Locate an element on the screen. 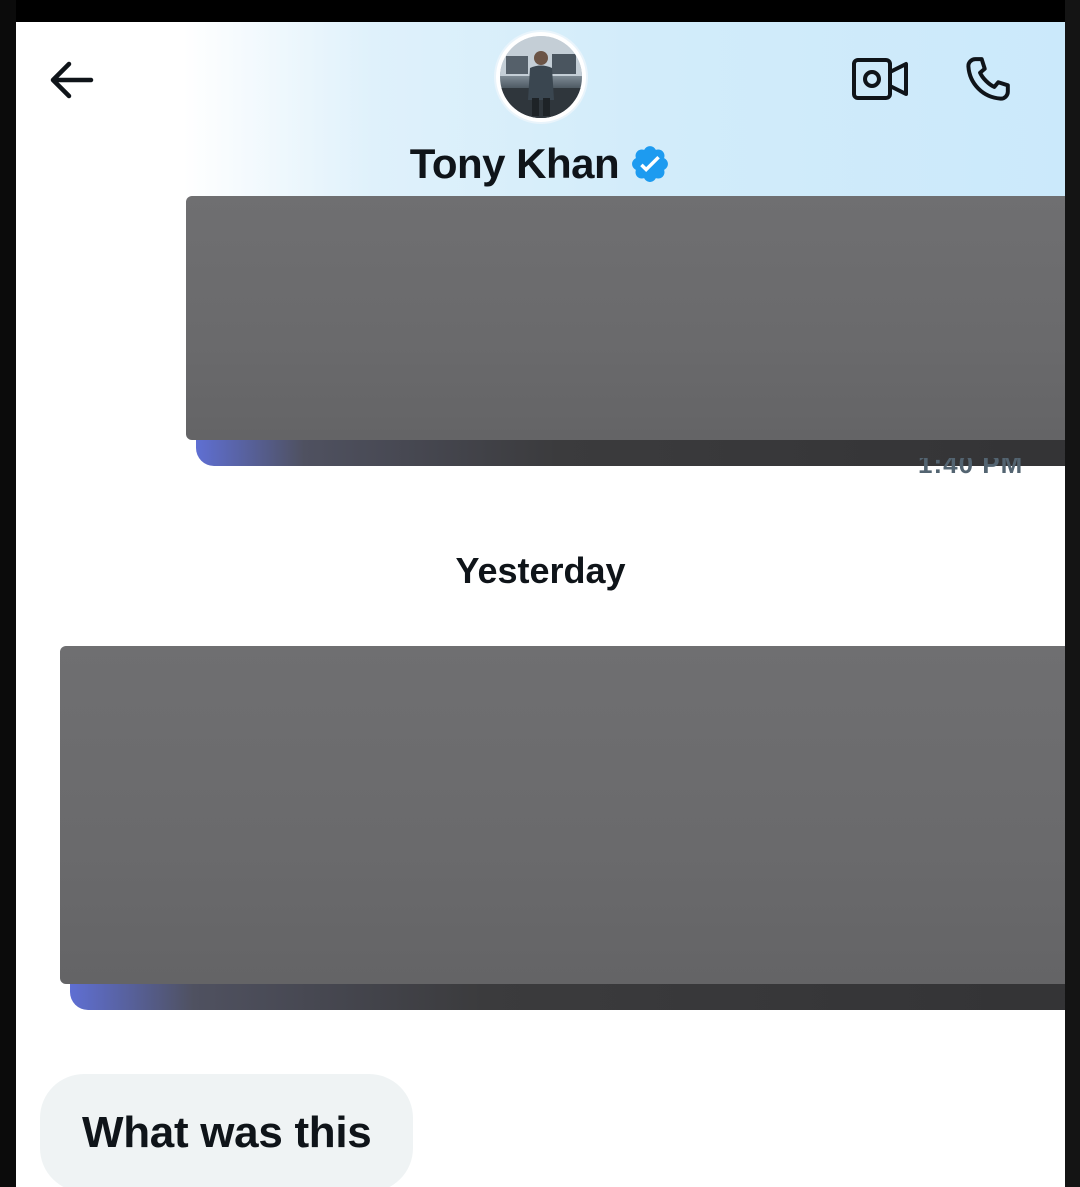 This screenshot has height=1187, width=1080. video-call-button is located at coordinates (880, 81).